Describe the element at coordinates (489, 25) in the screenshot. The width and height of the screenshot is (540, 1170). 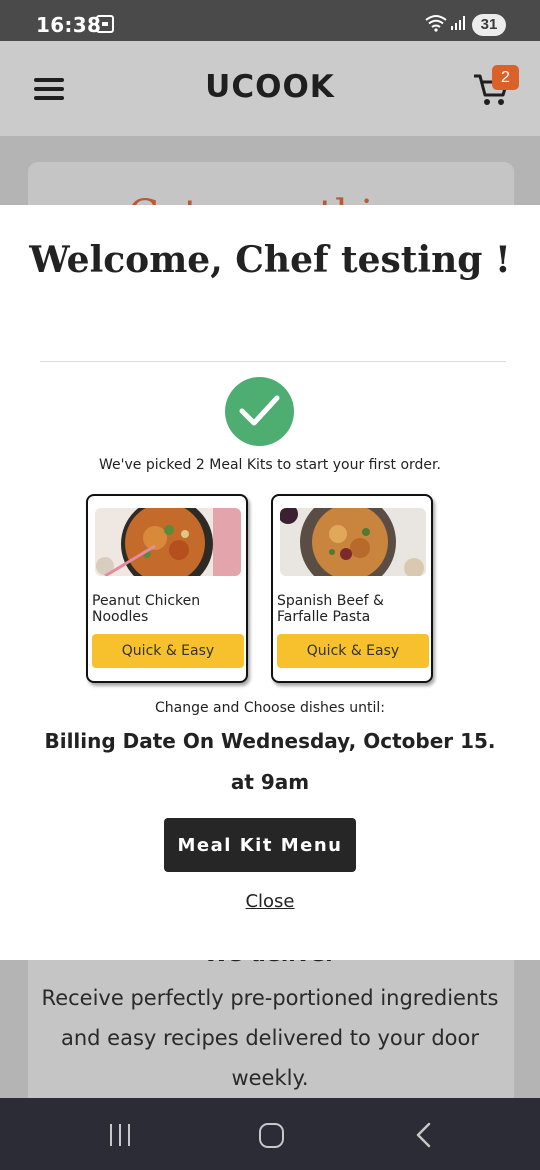
I see `battery-indicator: 31` at that location.